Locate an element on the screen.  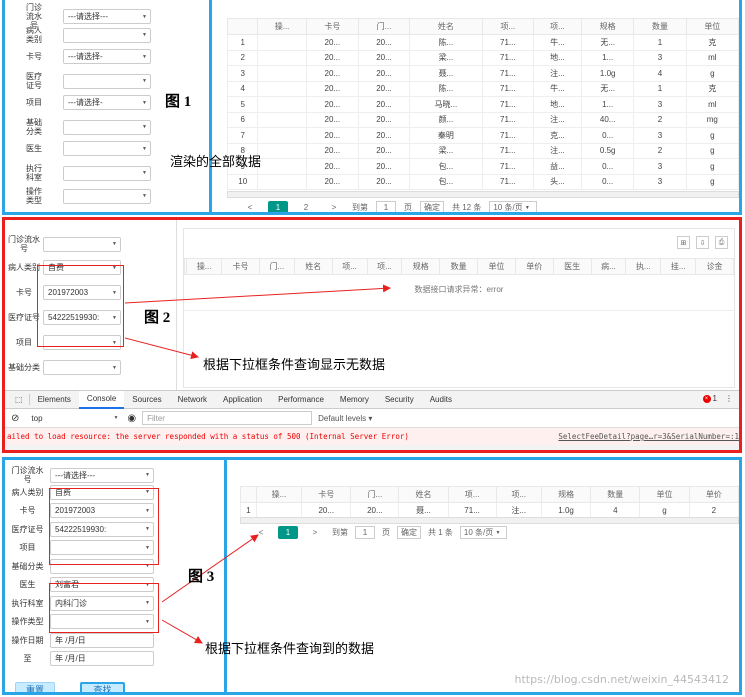
page-1-button: 1 is located at coordinates (278, 206).